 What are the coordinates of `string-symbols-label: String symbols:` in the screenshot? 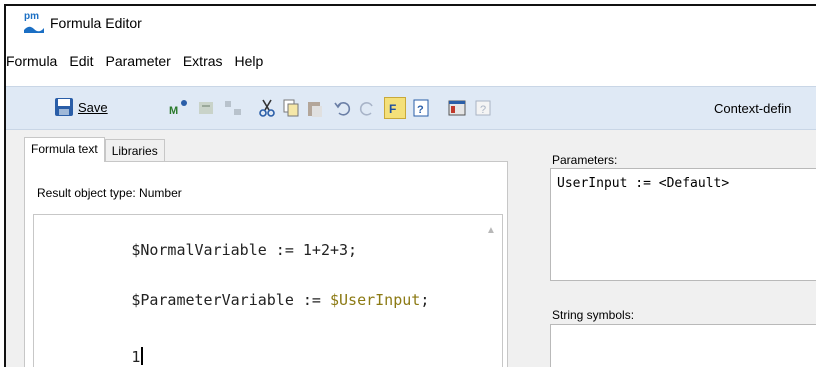 It's located at (593, 315).